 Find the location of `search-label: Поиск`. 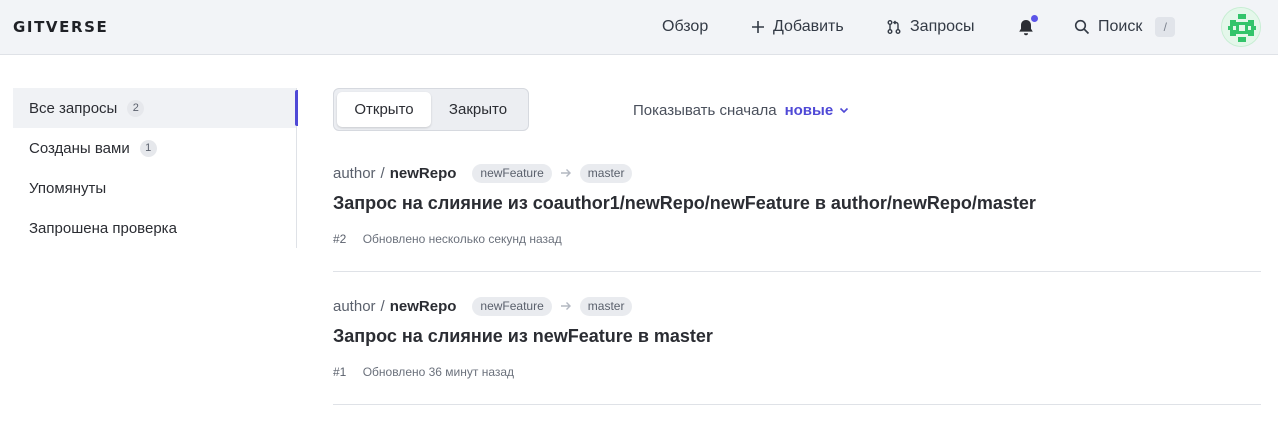

search-label: Поиск is located at coordinates (1120, 26).